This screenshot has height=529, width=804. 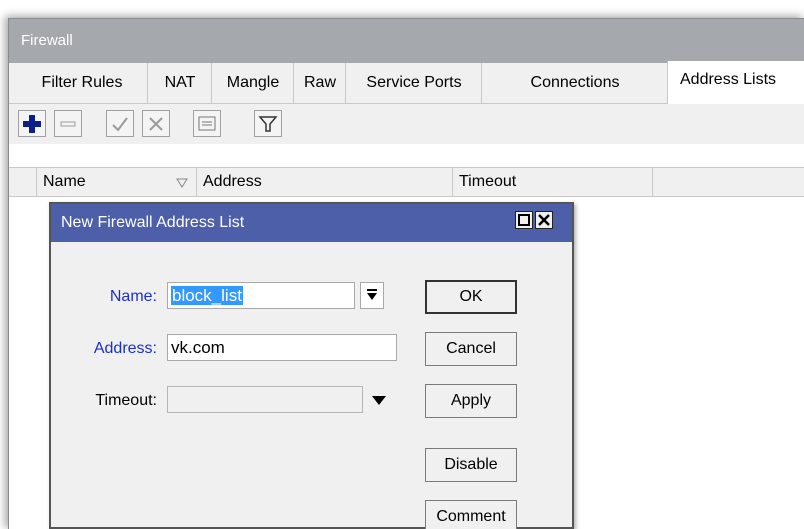 I want to click on timeout-label: Timeout:, so click(x=126, y=400).